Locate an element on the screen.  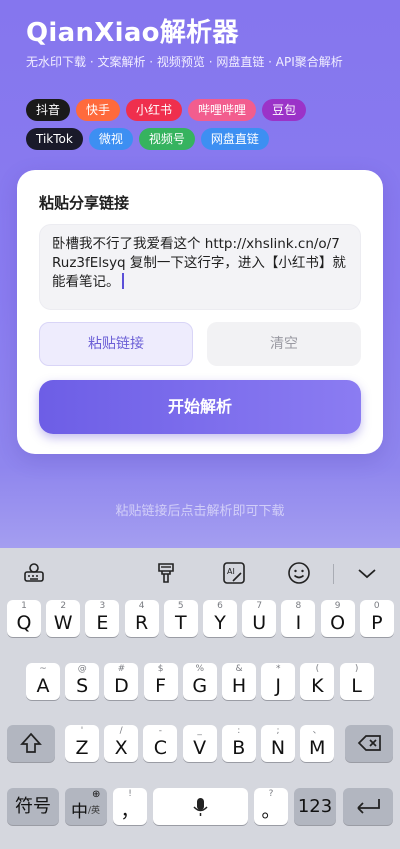
key-label: G is located at coordinates (200, 686).